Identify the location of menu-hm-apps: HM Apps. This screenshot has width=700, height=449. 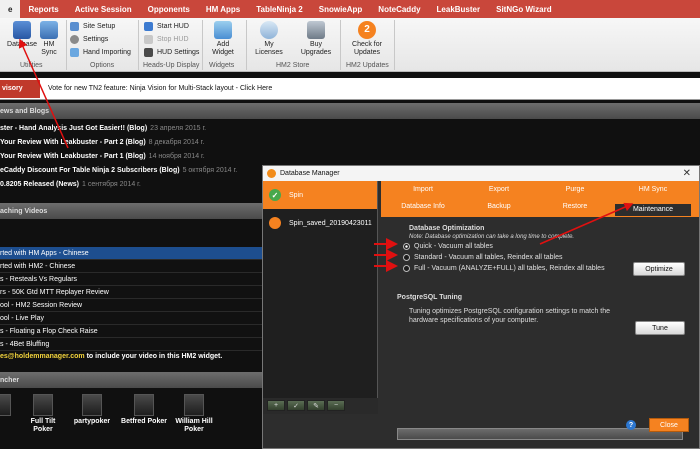
(223, 9).